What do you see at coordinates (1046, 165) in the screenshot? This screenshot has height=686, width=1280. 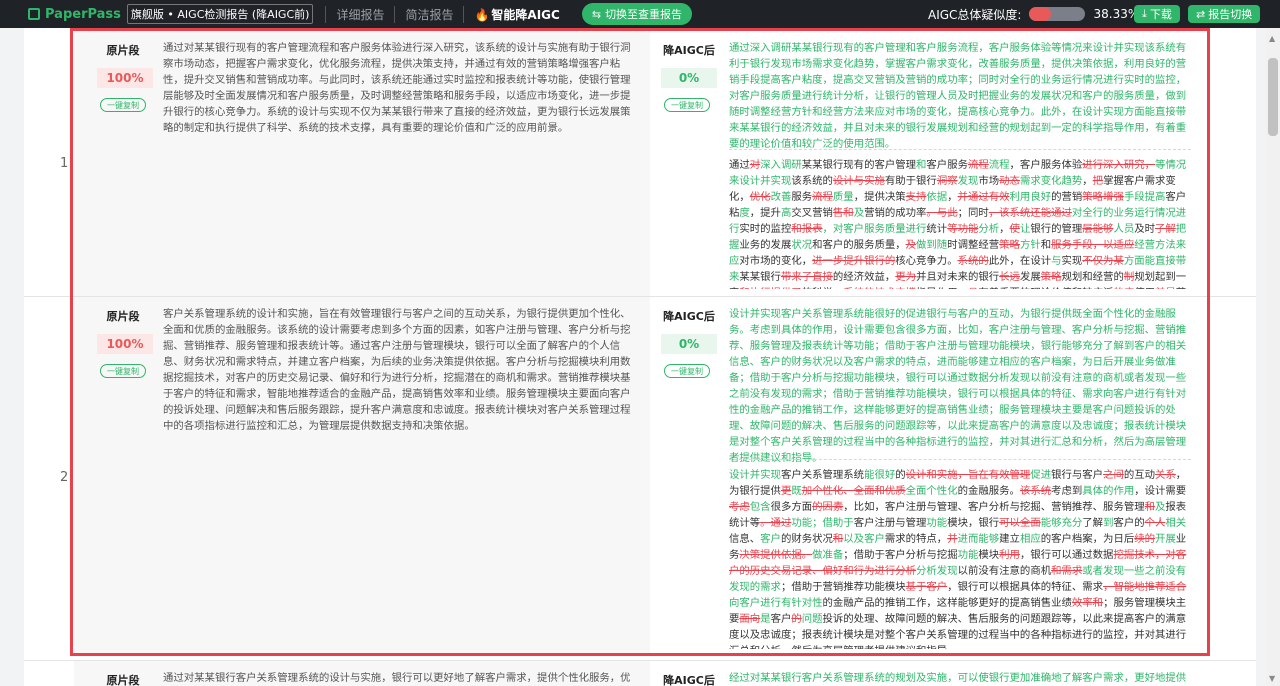 I see `unchanged-text: ，客户服务体验` at bounding box center [1046, 165].